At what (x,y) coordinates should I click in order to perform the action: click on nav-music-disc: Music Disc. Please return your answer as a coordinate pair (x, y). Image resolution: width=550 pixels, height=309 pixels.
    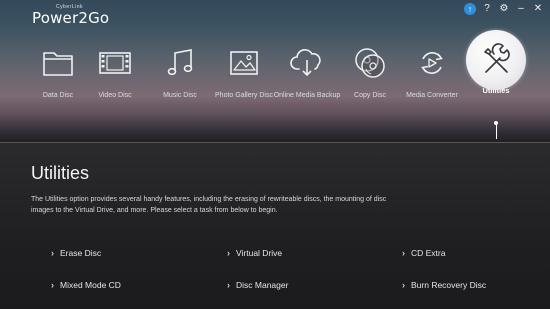
    Looking at the image, I should click on (180, 77).